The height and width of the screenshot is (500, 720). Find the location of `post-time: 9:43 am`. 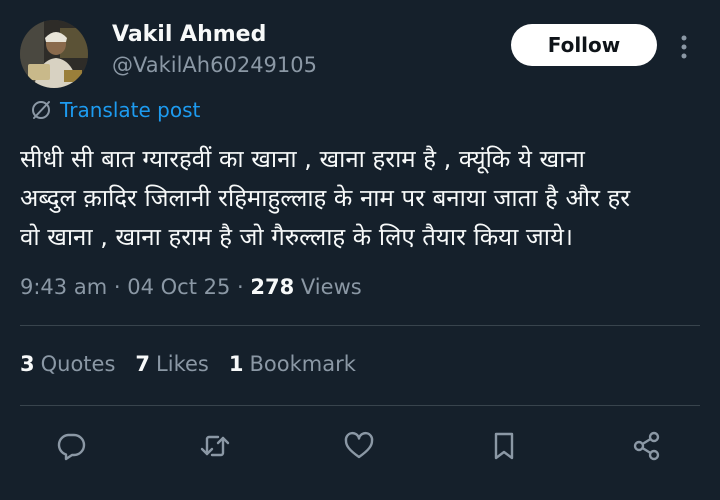

post-time: 9:43 am is located at coordinates (63, 287).